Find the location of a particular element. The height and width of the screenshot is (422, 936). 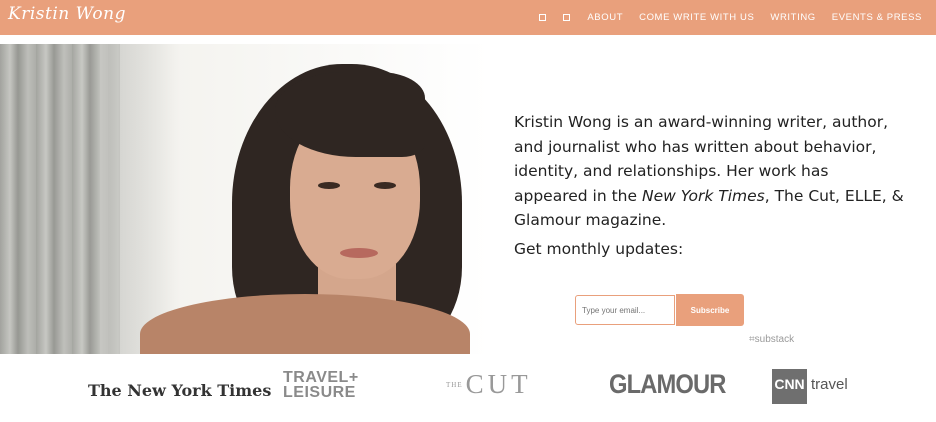

nyt-logo: The New York Times is located at coordinates (180, 390).